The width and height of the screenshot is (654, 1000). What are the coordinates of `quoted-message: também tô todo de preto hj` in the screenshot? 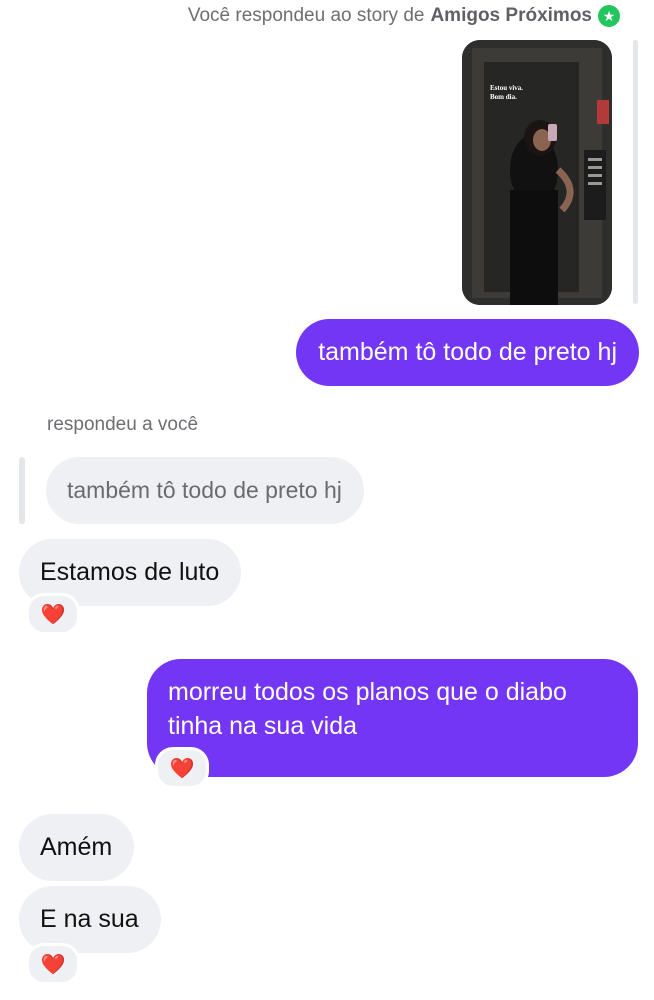 It's located at (205, 490).